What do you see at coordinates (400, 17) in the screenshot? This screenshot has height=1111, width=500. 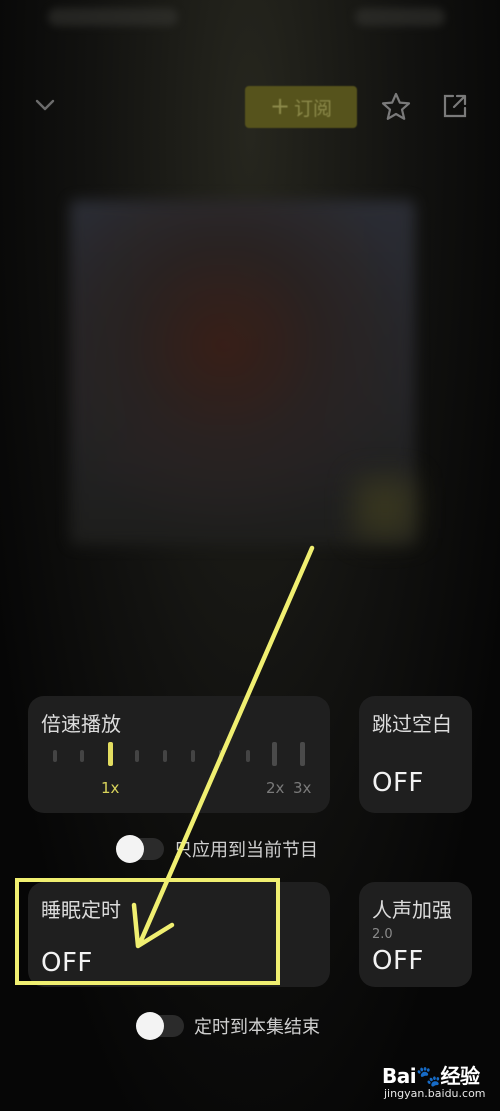 I see `status-bar-right` at bounding box center [400, 17].